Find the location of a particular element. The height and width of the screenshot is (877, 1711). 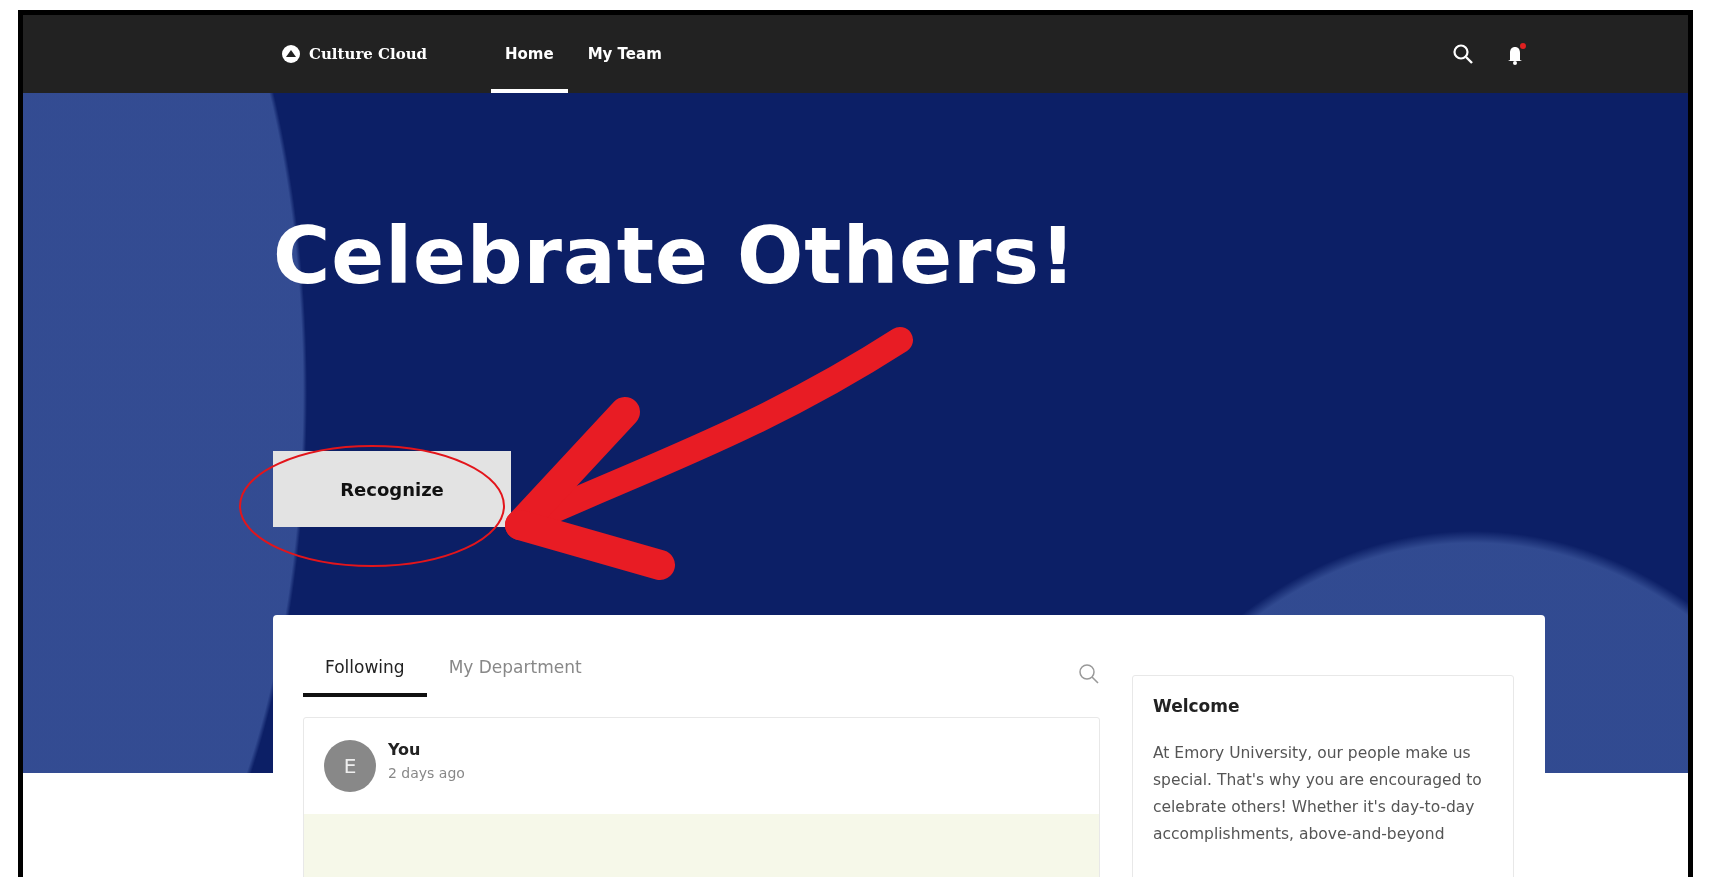

search-icon is located at coordinates (1463, 54).